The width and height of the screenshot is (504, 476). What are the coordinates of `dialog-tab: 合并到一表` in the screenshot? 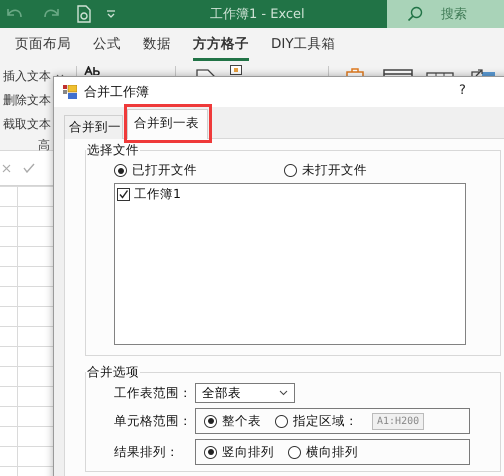 It's located at (167, 124).